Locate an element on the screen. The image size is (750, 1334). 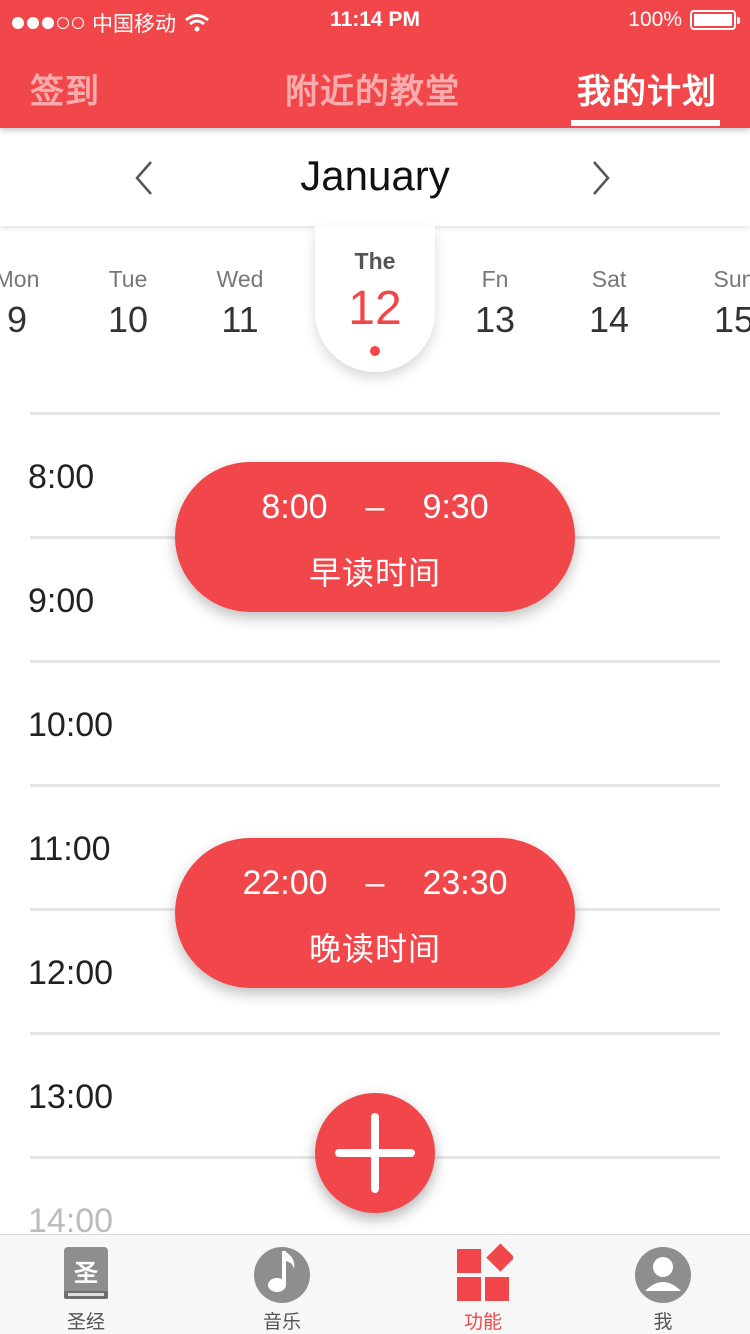
event-end-time: 9:30 is located at coordinates (455, 507).